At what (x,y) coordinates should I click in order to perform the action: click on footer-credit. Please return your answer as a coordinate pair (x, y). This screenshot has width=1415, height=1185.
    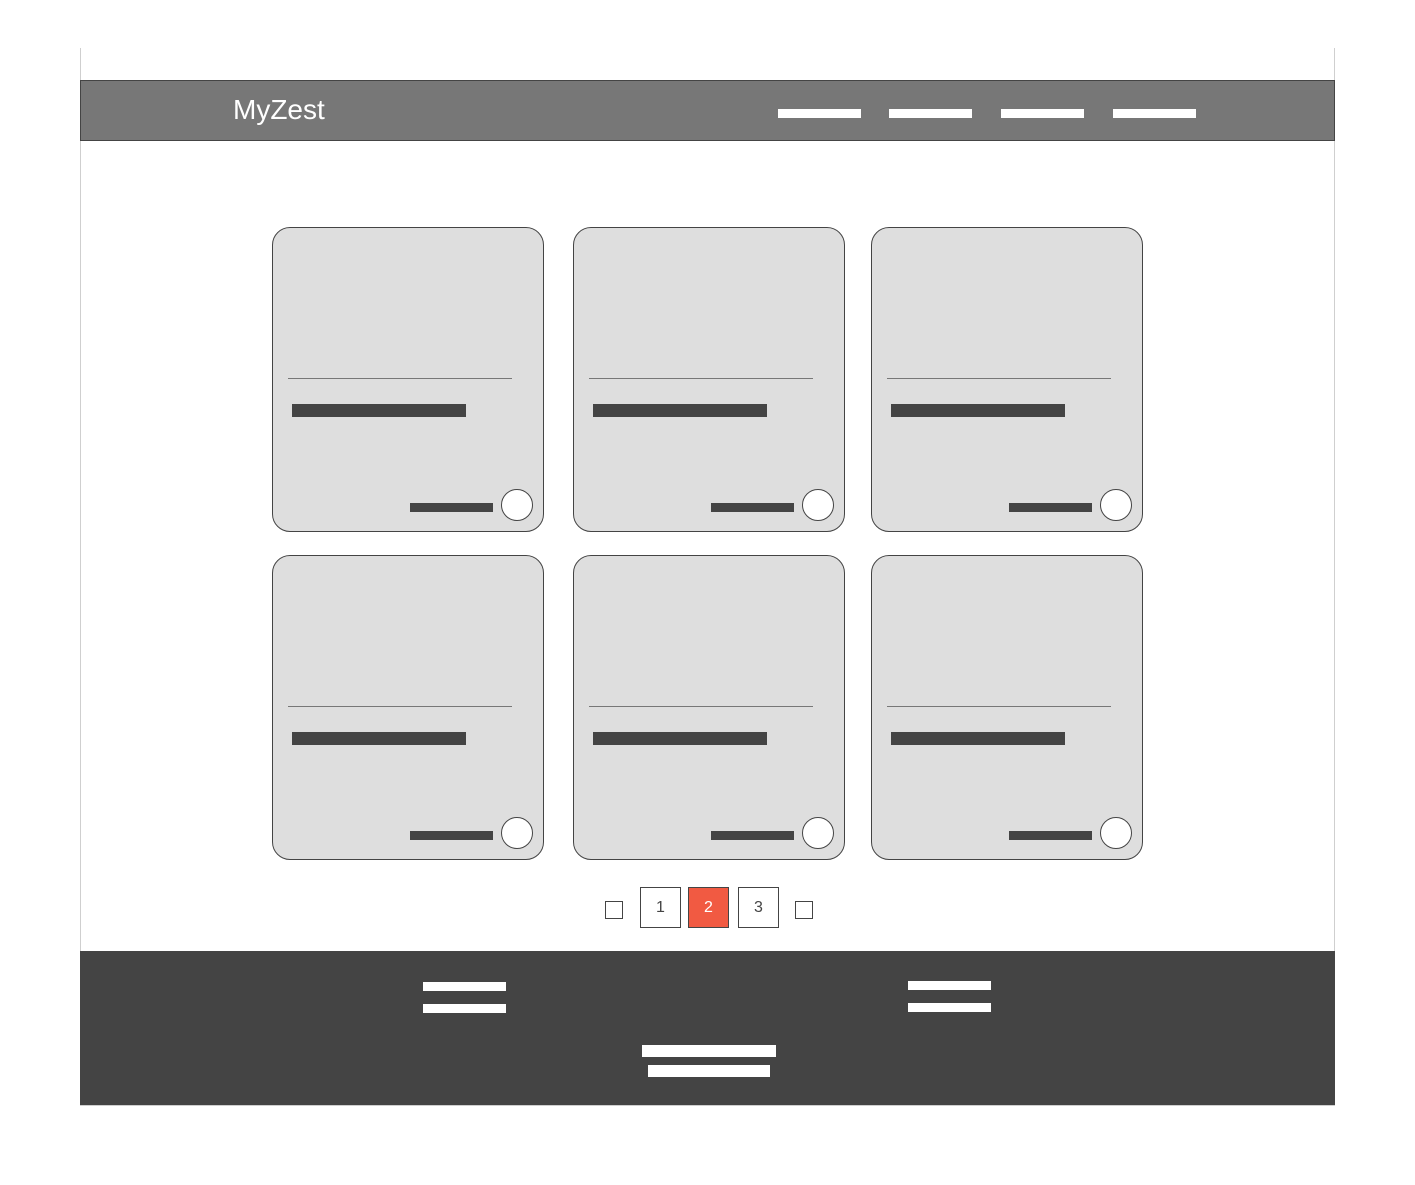
    Looking at the image, I should click on (709, 1071).